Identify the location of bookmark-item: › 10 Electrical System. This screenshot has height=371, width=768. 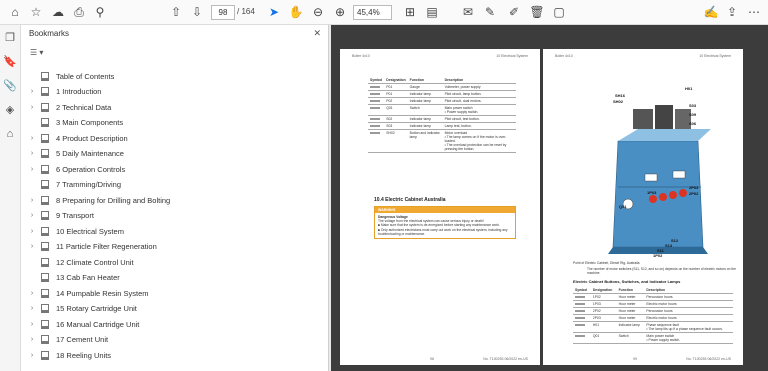
(75, 231).